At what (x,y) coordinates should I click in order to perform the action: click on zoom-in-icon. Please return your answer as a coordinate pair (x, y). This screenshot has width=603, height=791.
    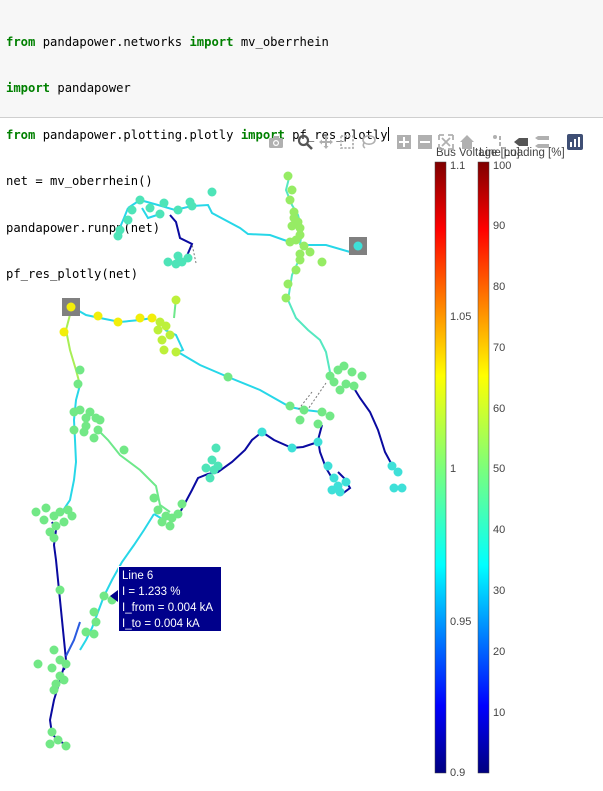
    Looking at the image, I should click on (404, 142).